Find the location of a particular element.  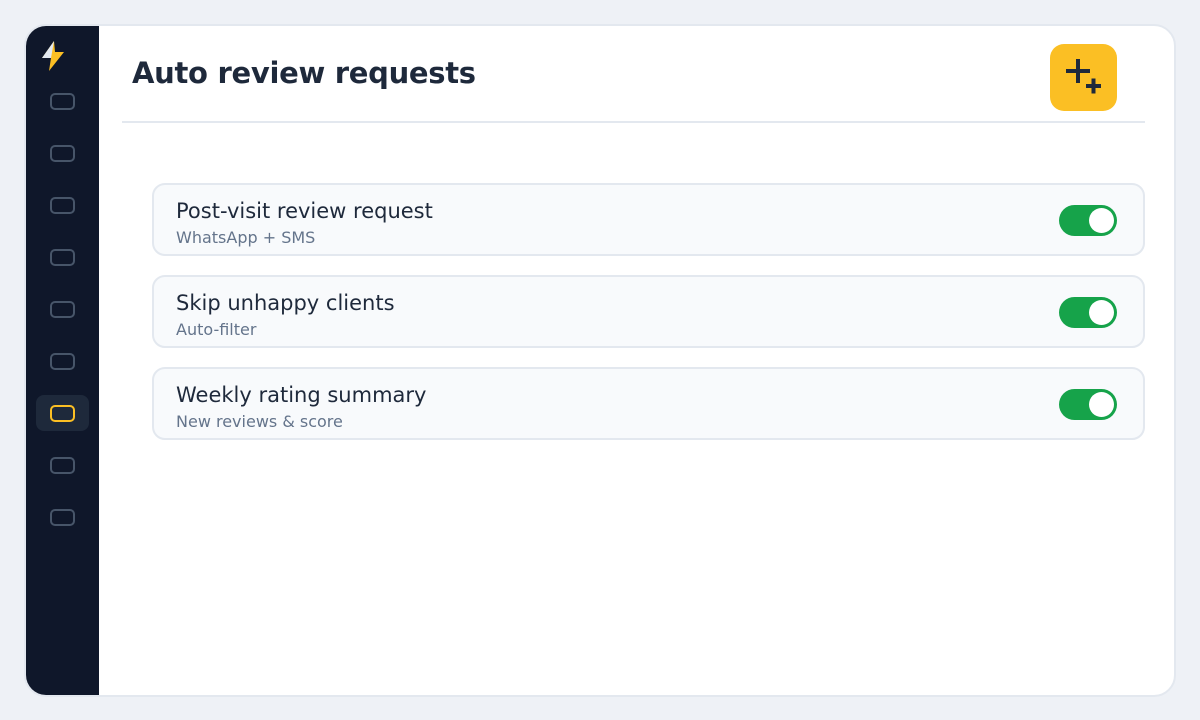

setting-card-post-visit: Post-visit review request WhatsApp + SMS is located at coordinates (648, 219).